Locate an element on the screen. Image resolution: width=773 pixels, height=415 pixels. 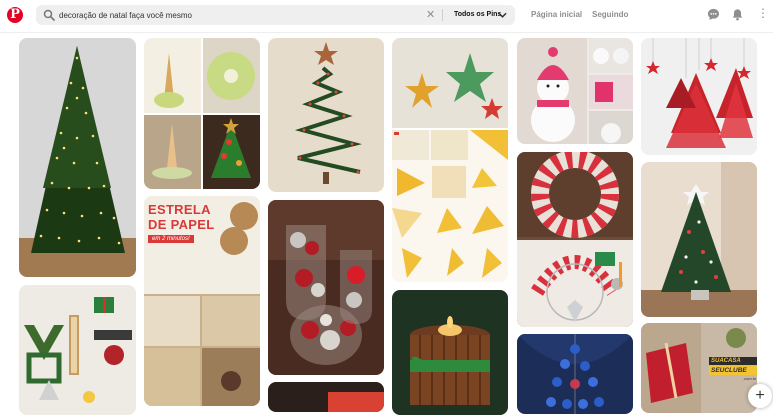
pin-card-cinnamon-candle is located at coordinates (450, 352).